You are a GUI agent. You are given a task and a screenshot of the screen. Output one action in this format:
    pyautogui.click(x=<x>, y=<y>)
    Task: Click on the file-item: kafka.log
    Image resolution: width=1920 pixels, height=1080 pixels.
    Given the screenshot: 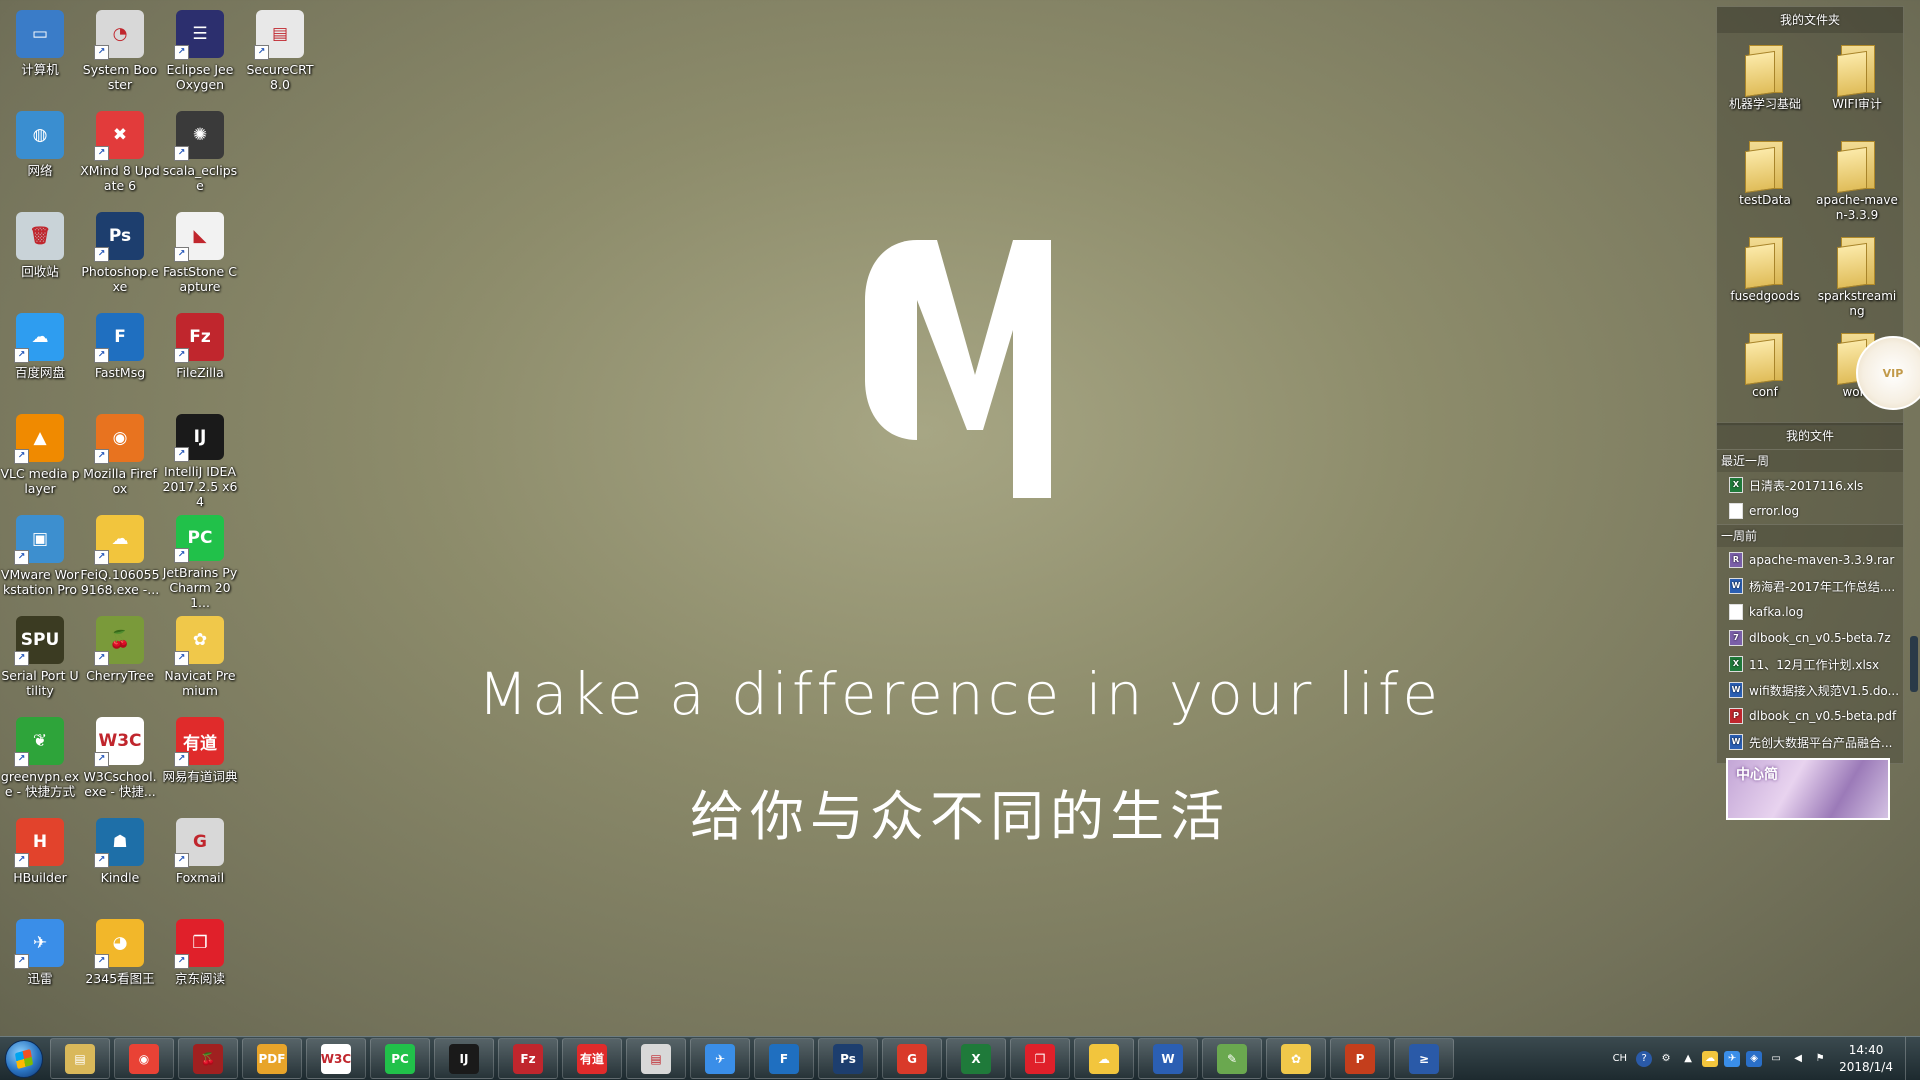 What is the action you would take?
    pyautogui.click(x=1810, y=612)
    